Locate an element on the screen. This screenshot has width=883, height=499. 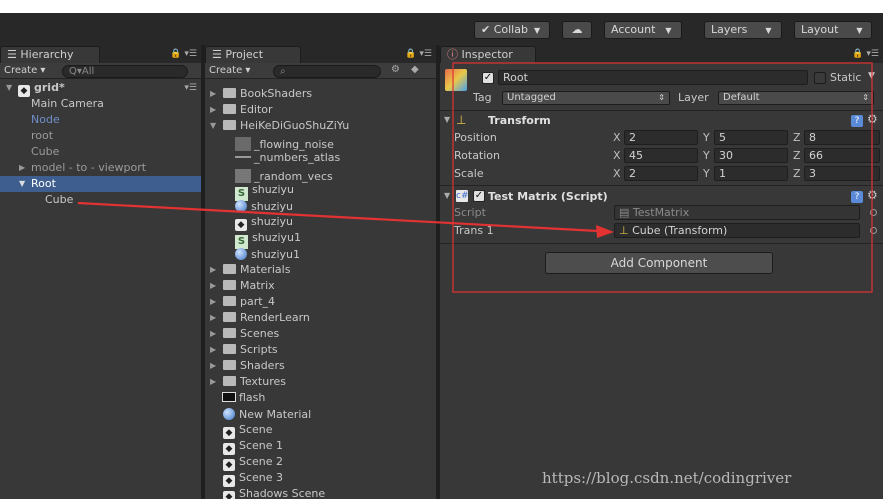
annotation-arrow-head is located at coordinates (605, 231).